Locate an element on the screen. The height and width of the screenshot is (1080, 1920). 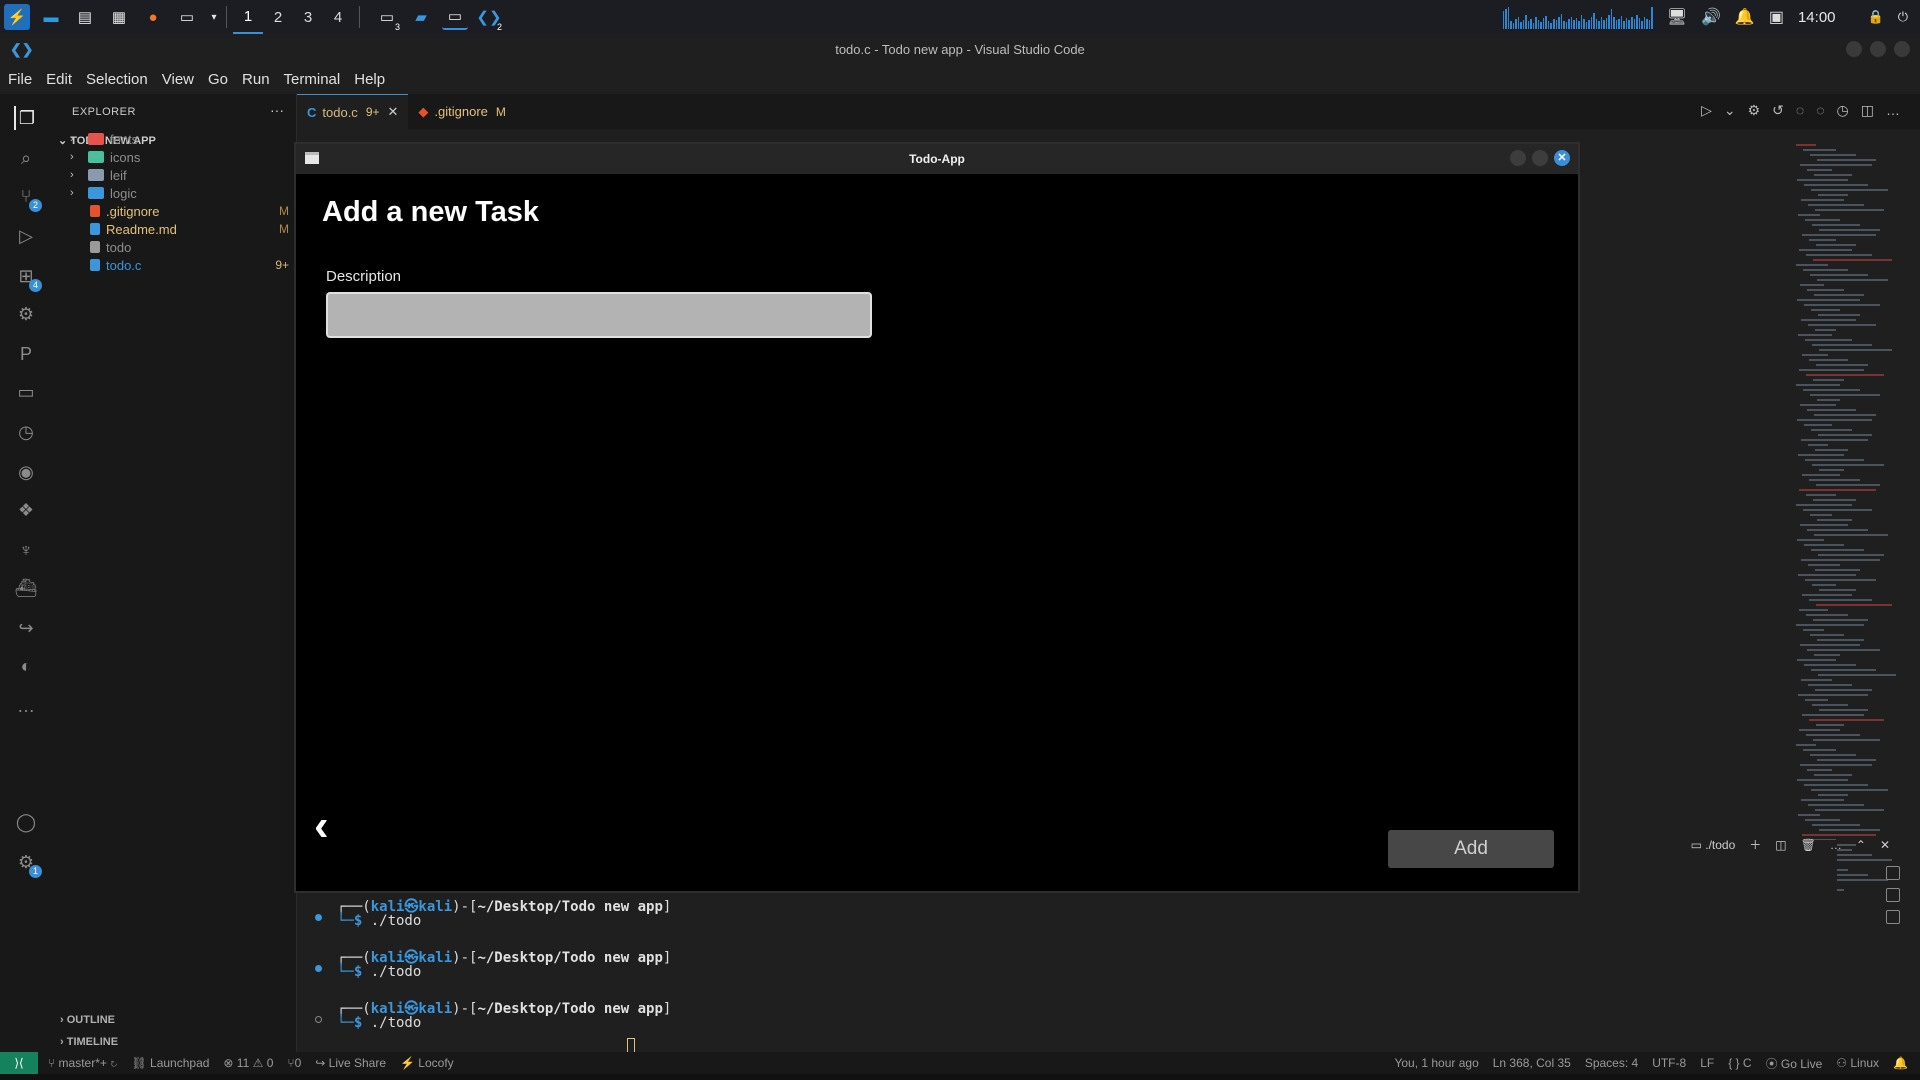
notification-bell-icon: 🔔 is located at coordinates (1745, 17).